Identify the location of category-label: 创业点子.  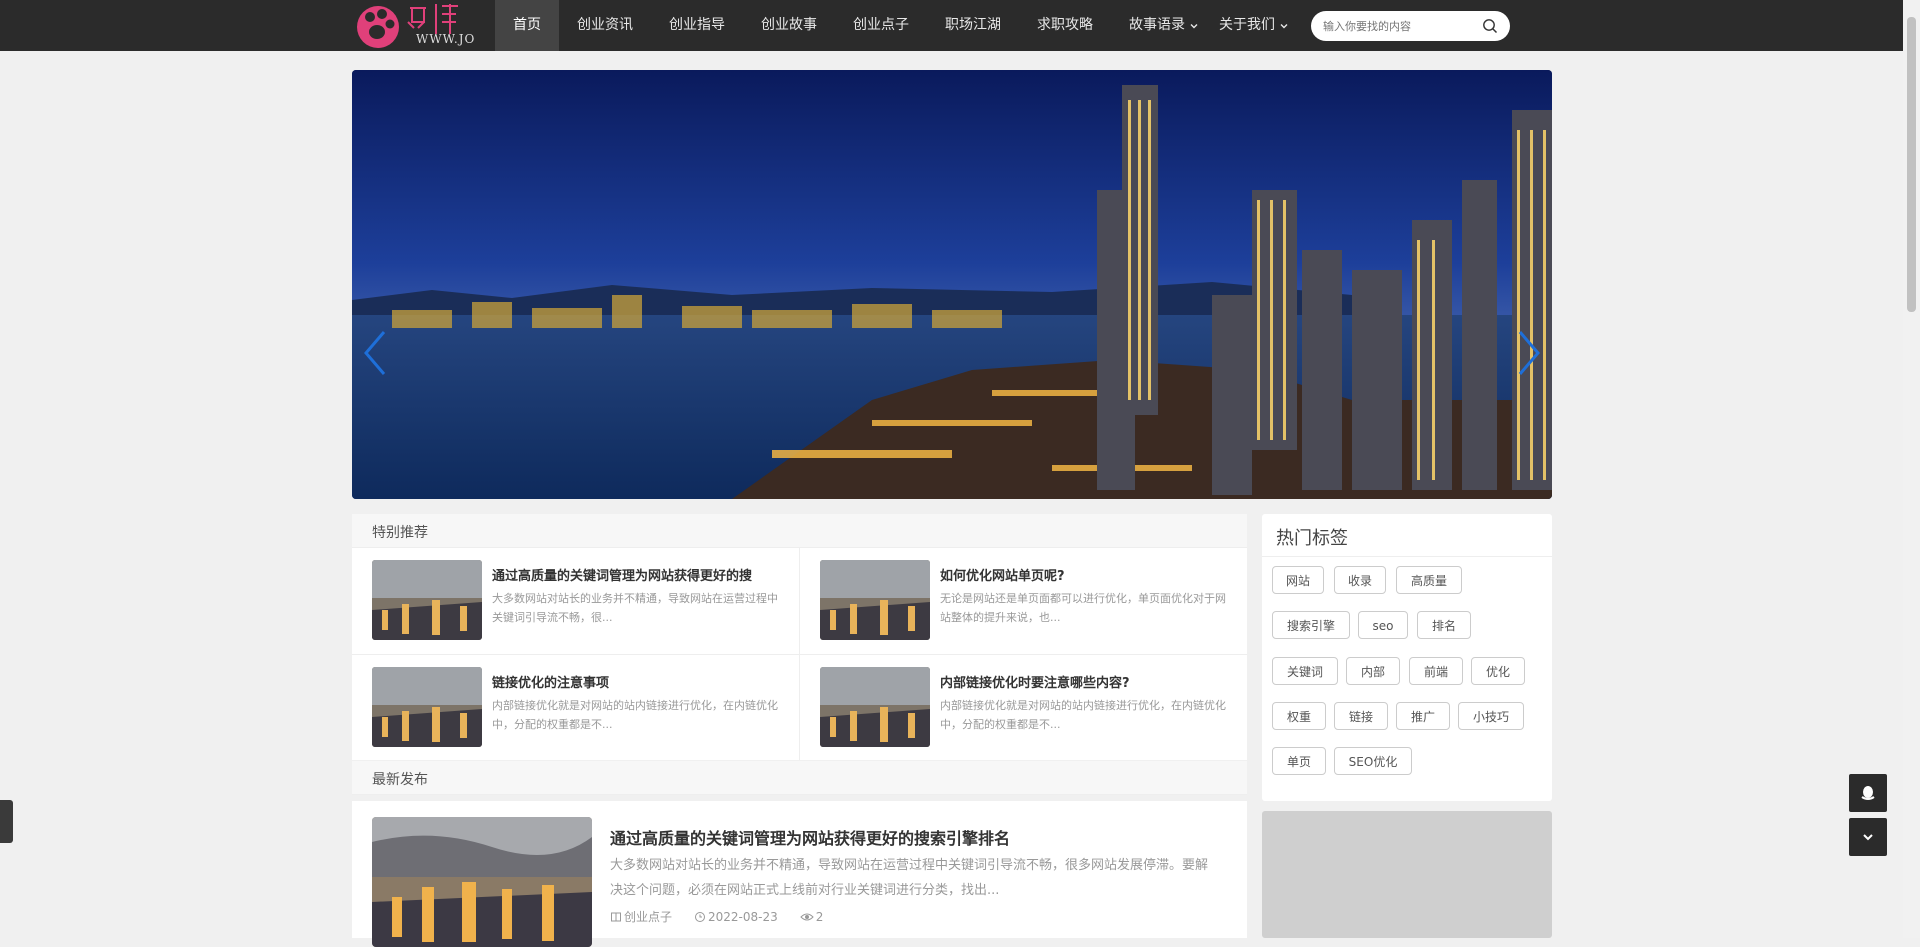
(648, 917).